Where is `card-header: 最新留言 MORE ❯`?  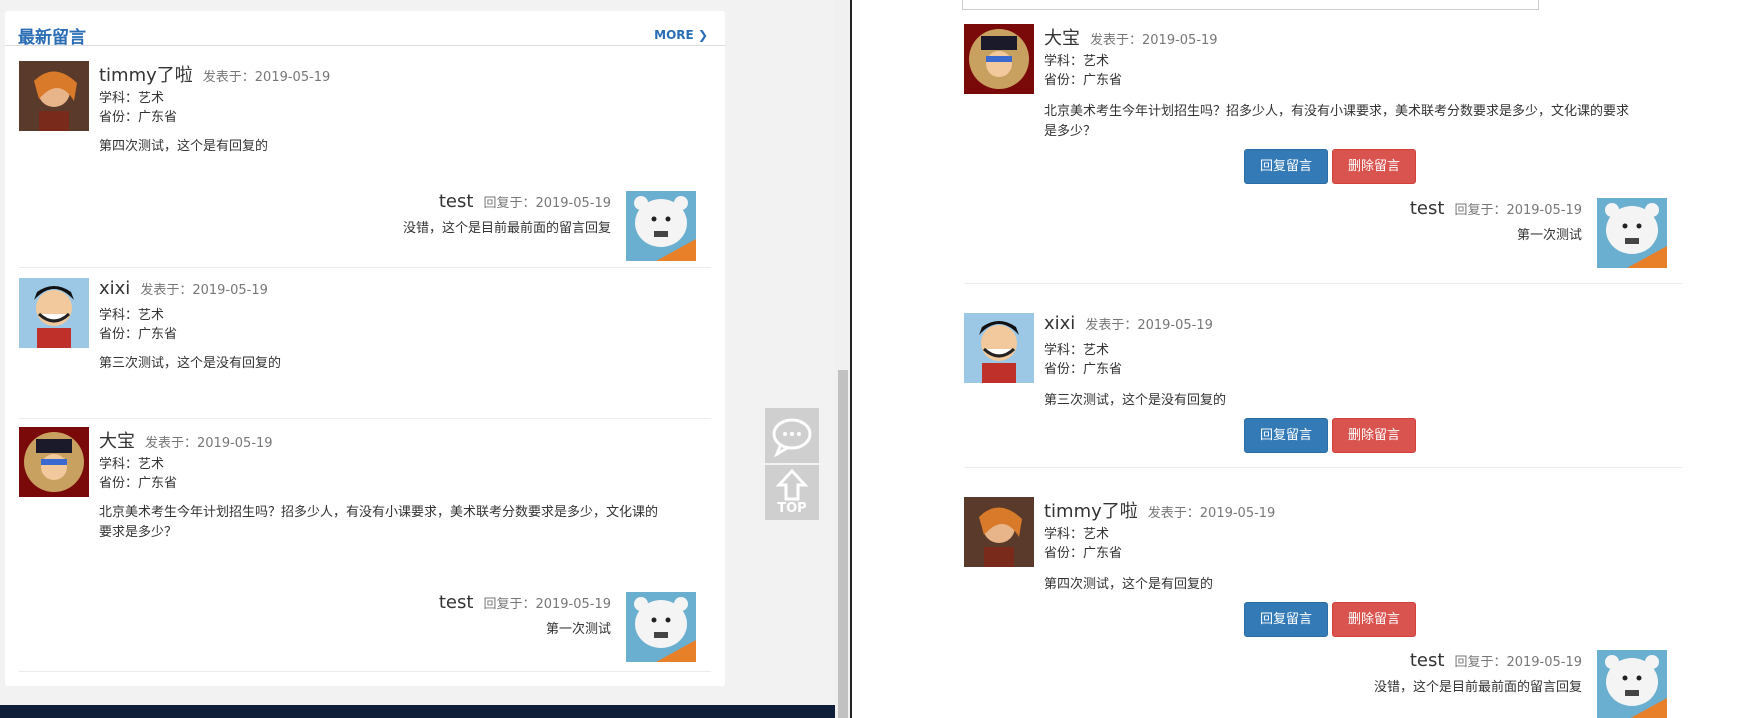 card-header: 最新留言 MORE ❯ is located at coordinates (365, 29).